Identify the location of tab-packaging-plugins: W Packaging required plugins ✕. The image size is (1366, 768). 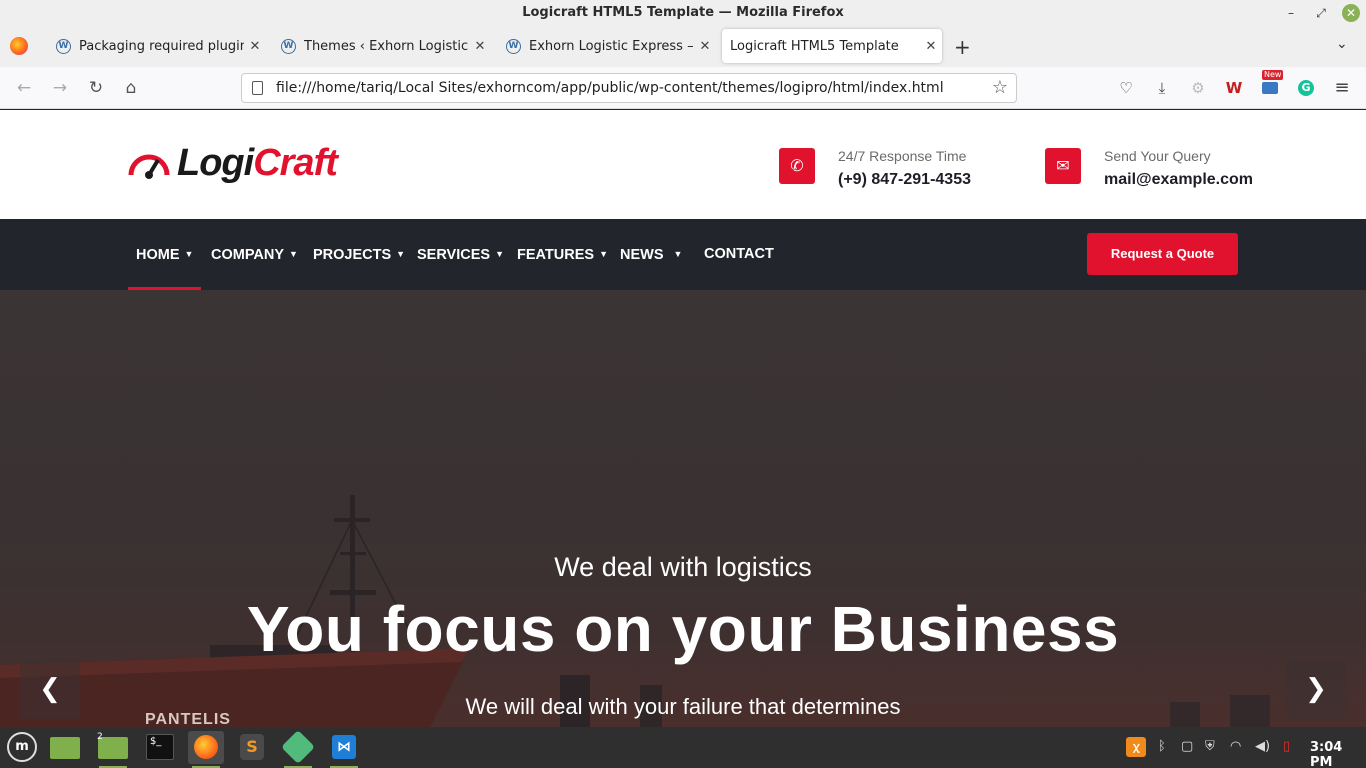
(157, 46).